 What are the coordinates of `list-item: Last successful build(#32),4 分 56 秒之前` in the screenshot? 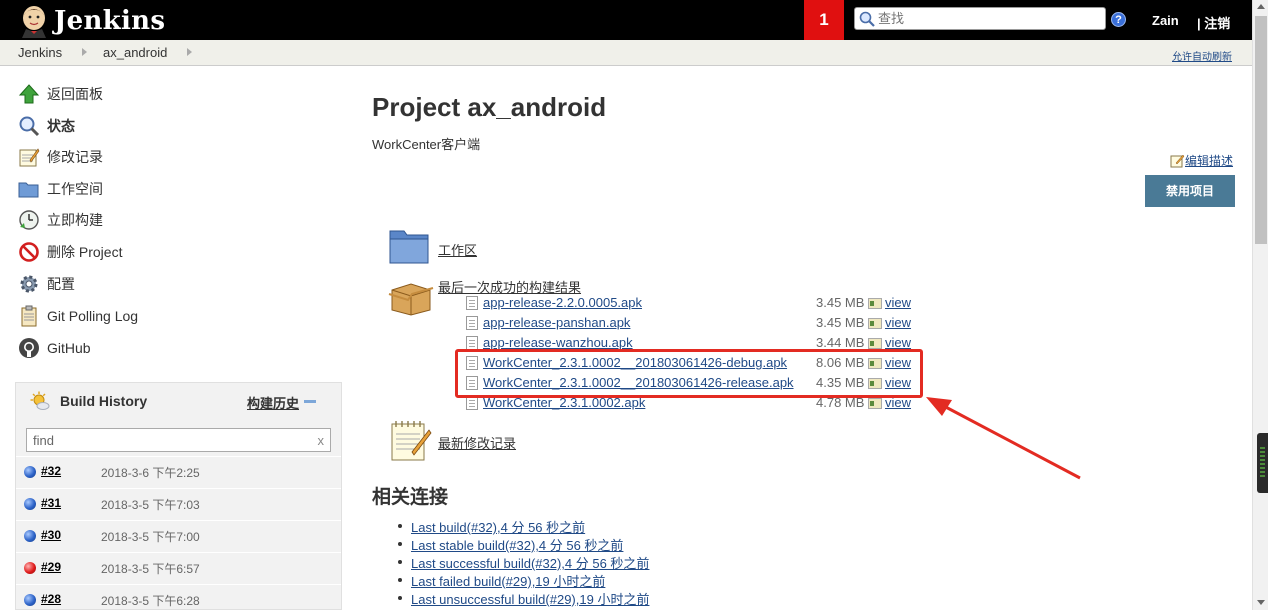 It's located at (523, 562).